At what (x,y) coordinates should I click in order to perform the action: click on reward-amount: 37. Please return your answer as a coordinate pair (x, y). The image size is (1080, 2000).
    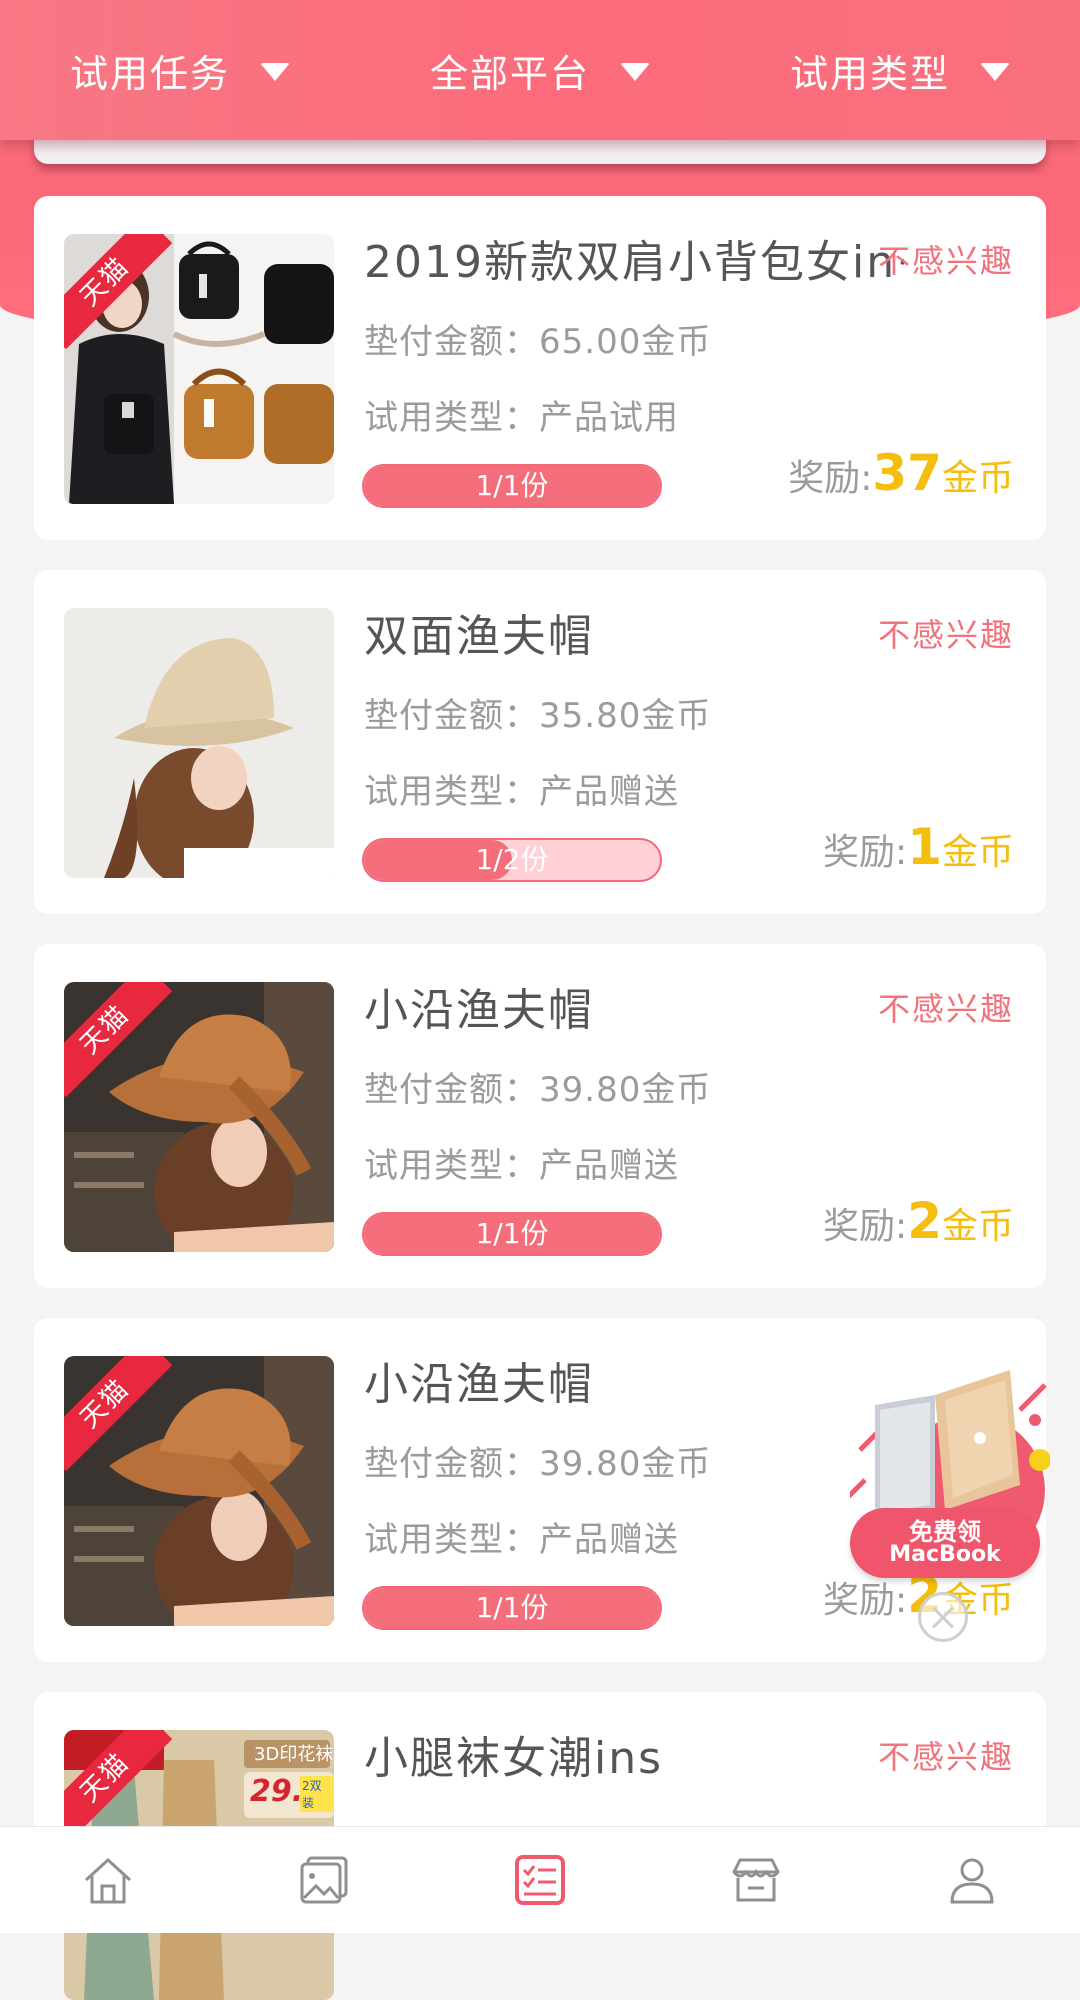
    Looking at the image, I should click on (907, 473).